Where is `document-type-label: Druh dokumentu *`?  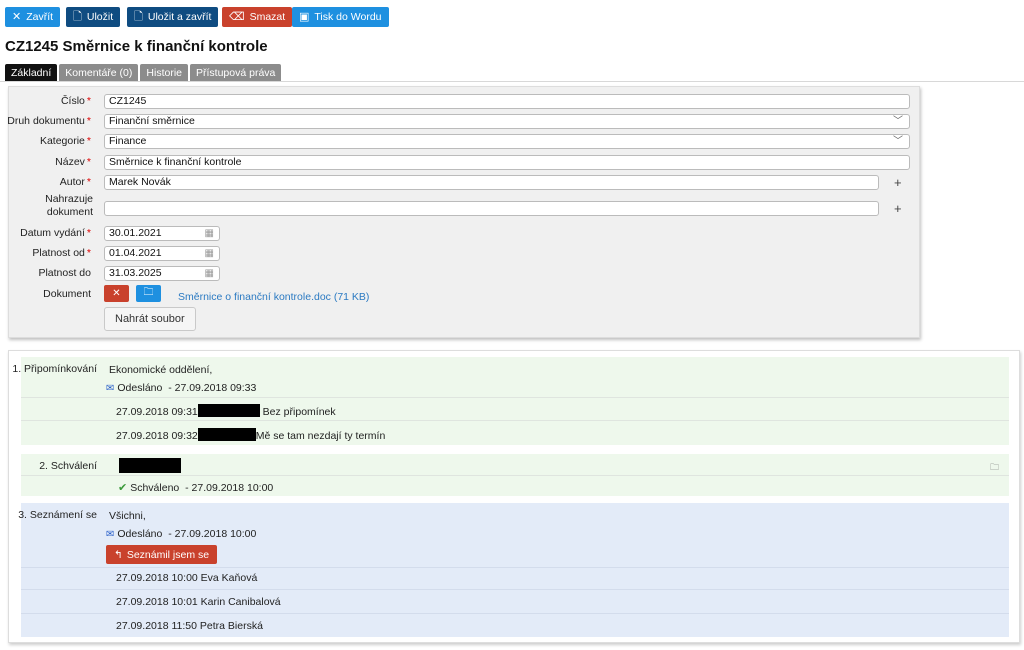
document-type-label: Druh dokumentu * is located at coordinates (49, 121).